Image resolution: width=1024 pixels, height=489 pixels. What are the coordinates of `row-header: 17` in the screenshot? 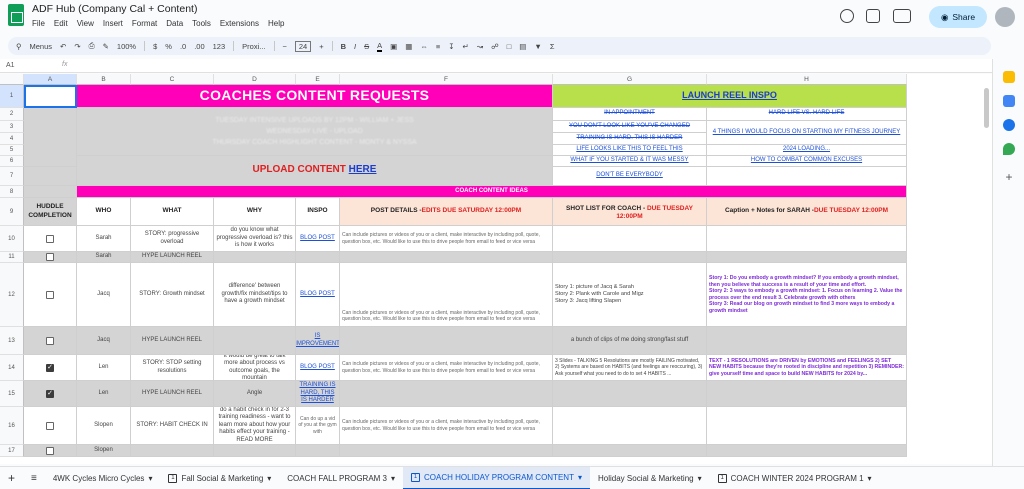 It's located at (12, 451).